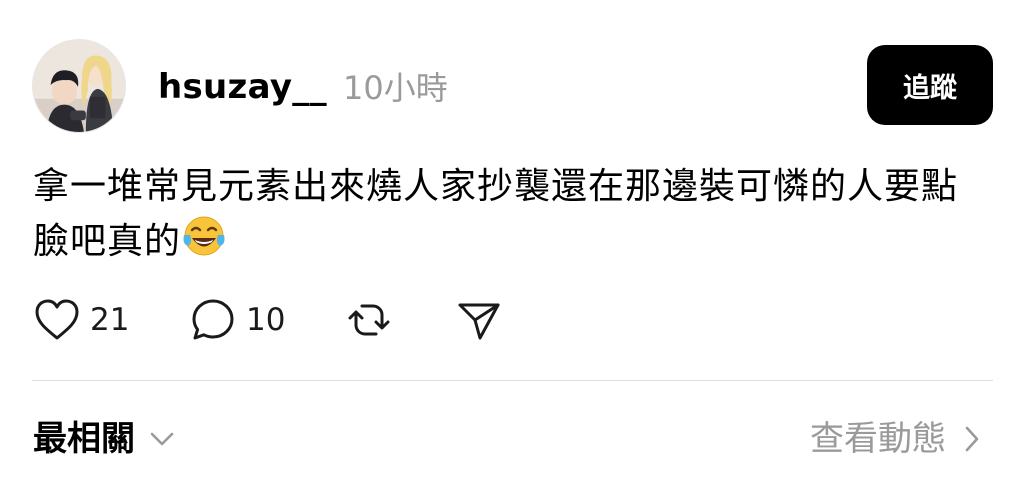  What do you see at coordinates (57, 319) in the screenshot?
I see `heart-icon` at bounding box center [57, 319].